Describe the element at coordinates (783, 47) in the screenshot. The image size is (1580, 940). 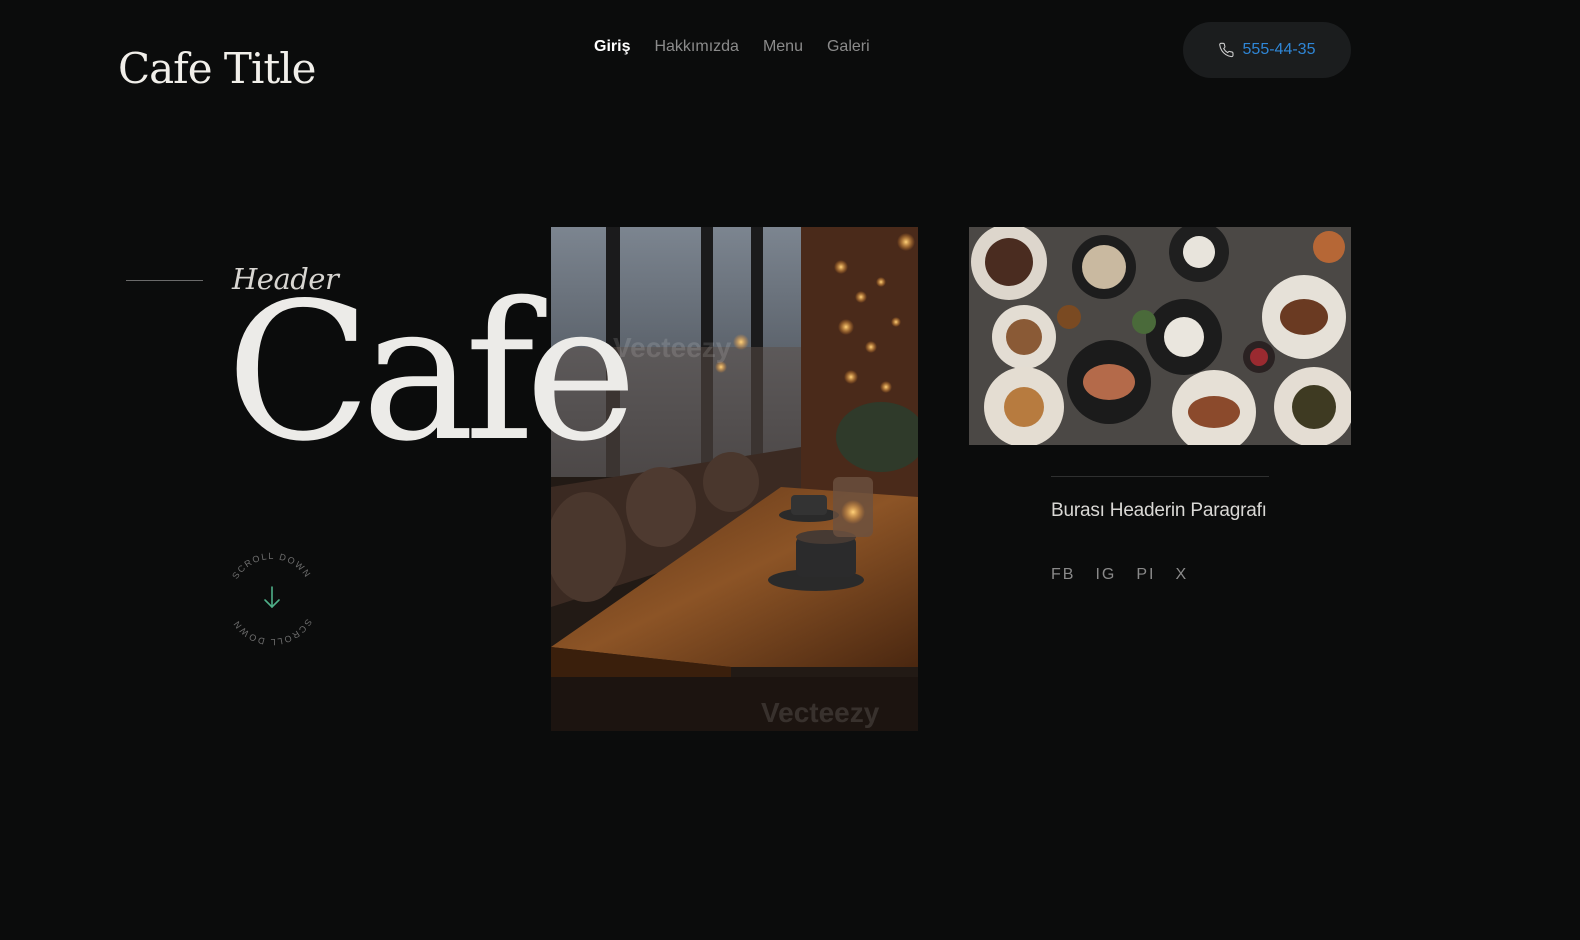
I see `nav-item-menu: Menu` at that location.